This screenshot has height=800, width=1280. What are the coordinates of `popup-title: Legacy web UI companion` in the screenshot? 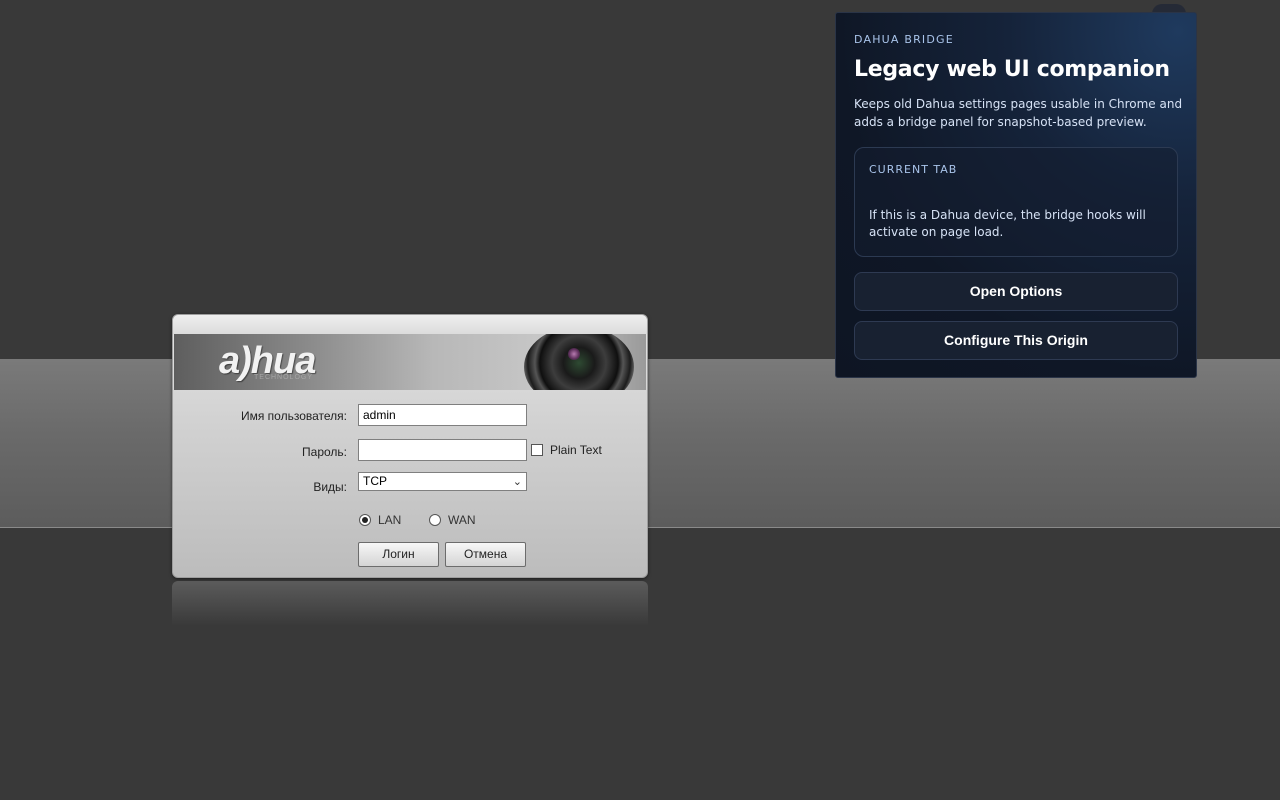 It's located at (1012, 69).